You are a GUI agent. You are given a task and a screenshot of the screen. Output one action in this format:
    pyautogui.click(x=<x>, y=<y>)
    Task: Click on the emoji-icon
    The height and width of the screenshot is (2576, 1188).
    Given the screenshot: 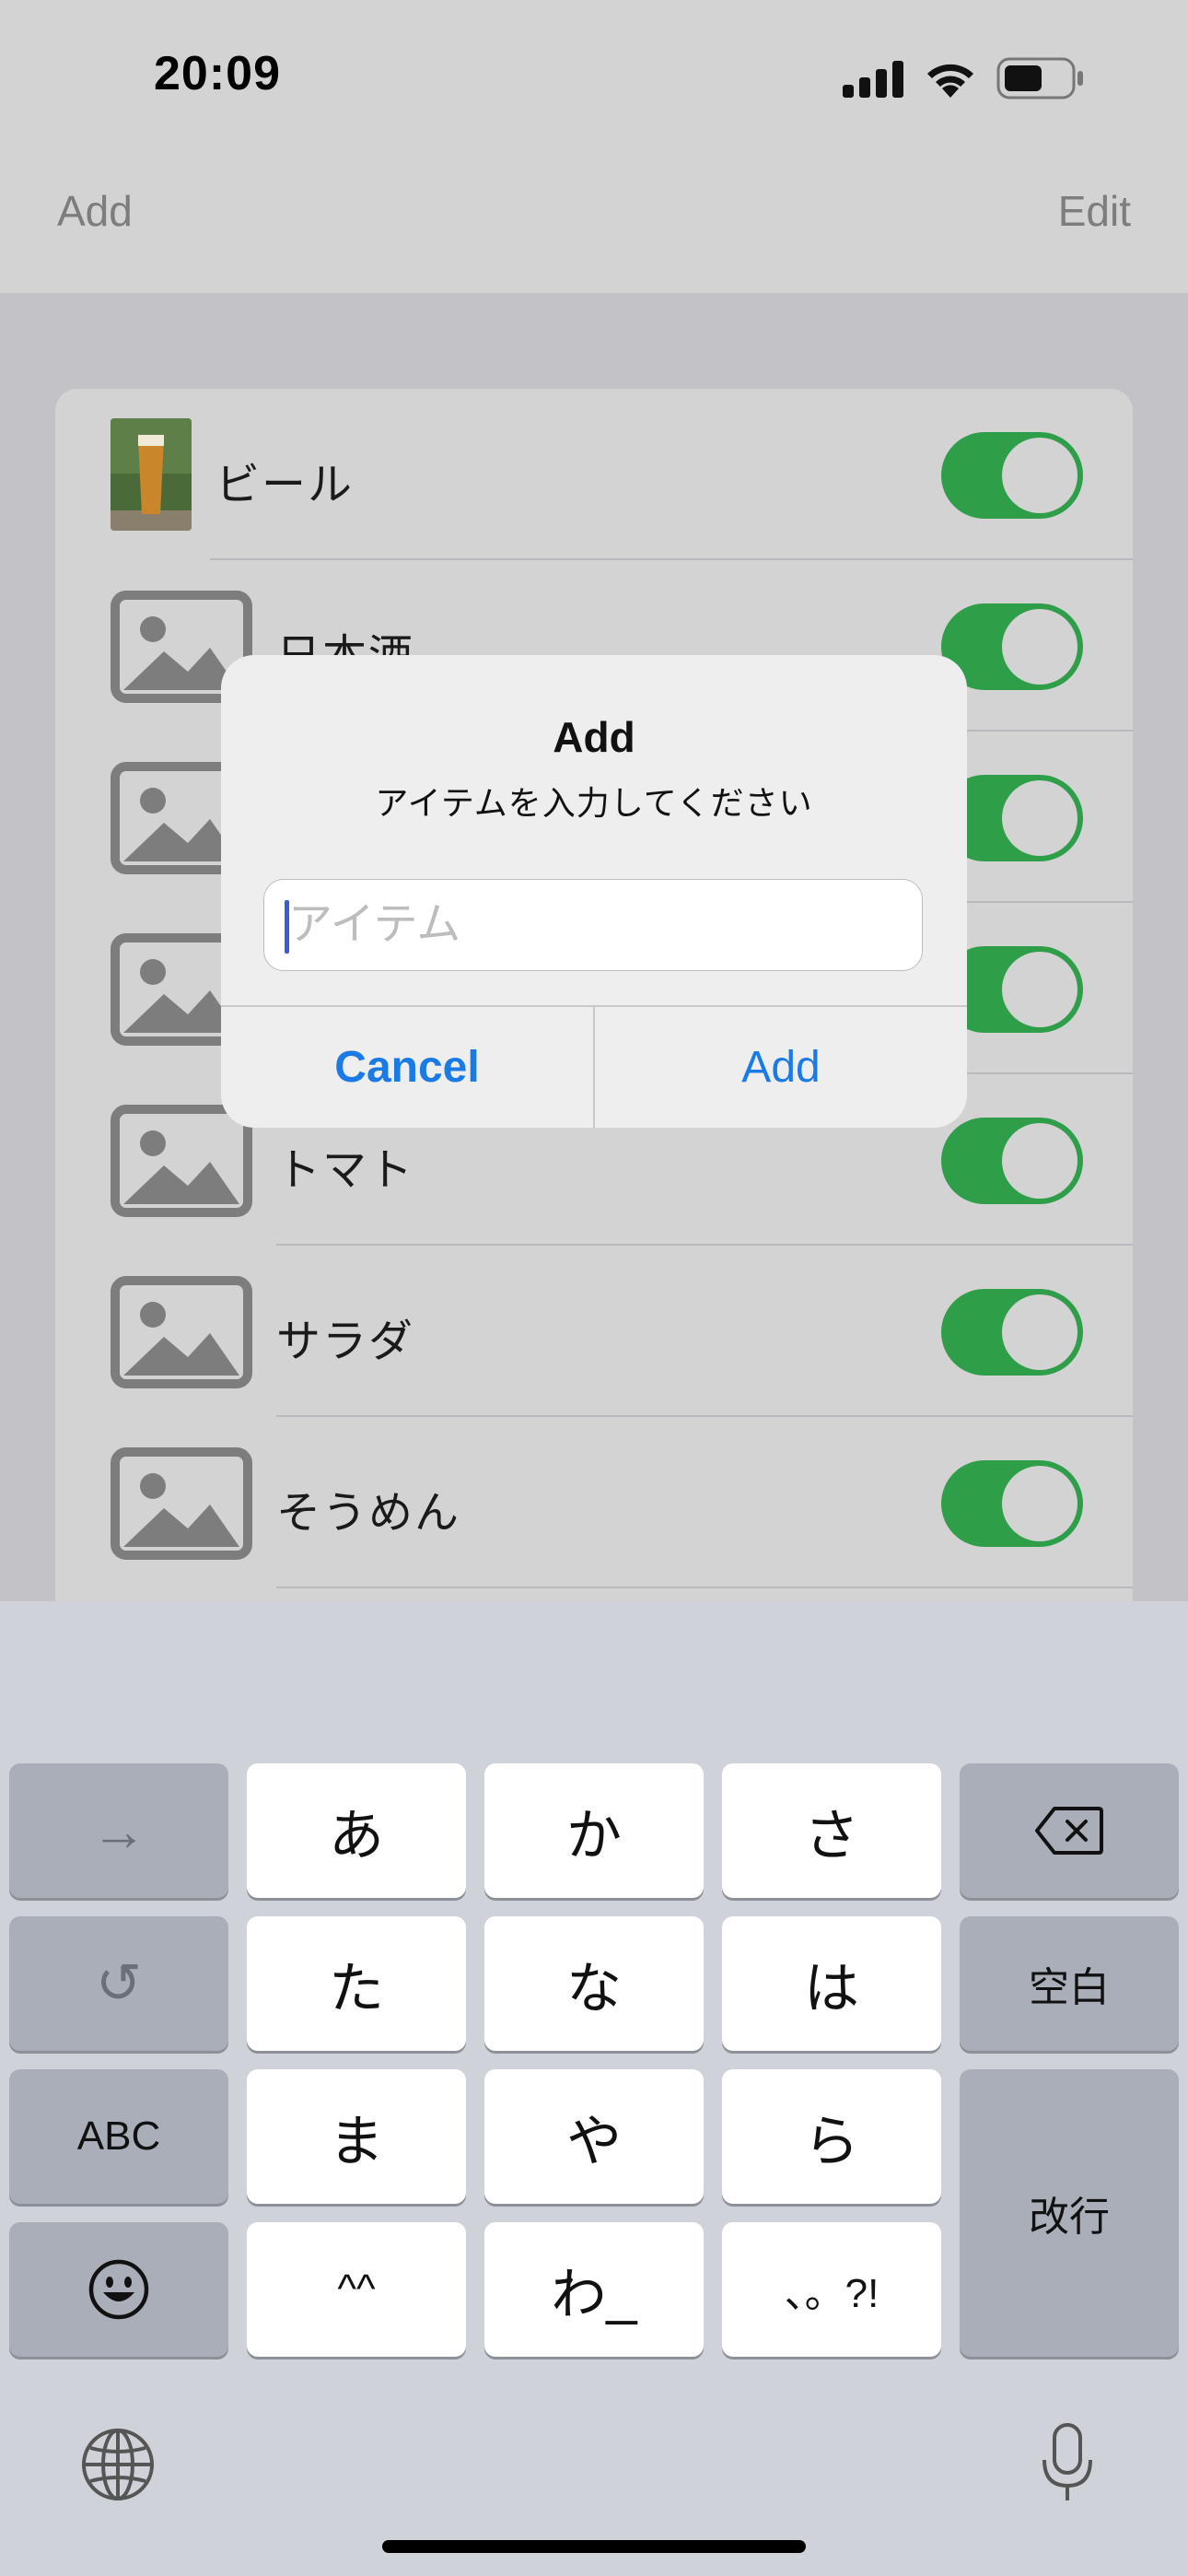 What is the action you would take?
    pyautogui.click(x=119, y=2289)
    